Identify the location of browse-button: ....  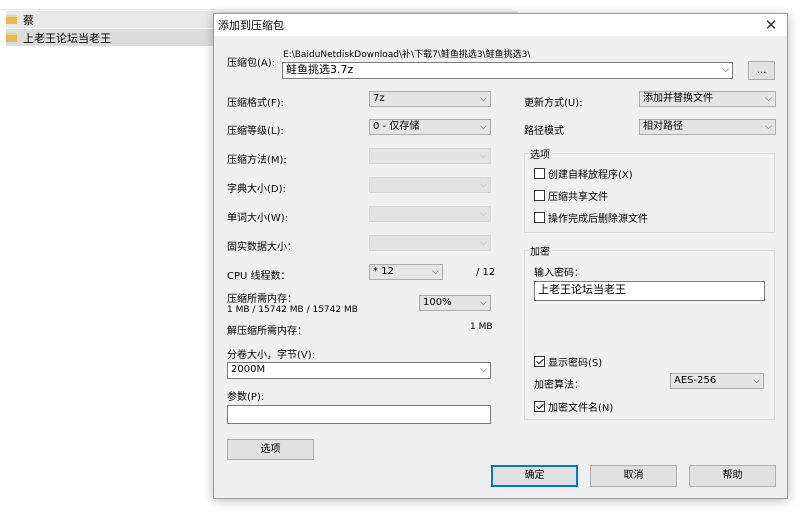
(761, 70).